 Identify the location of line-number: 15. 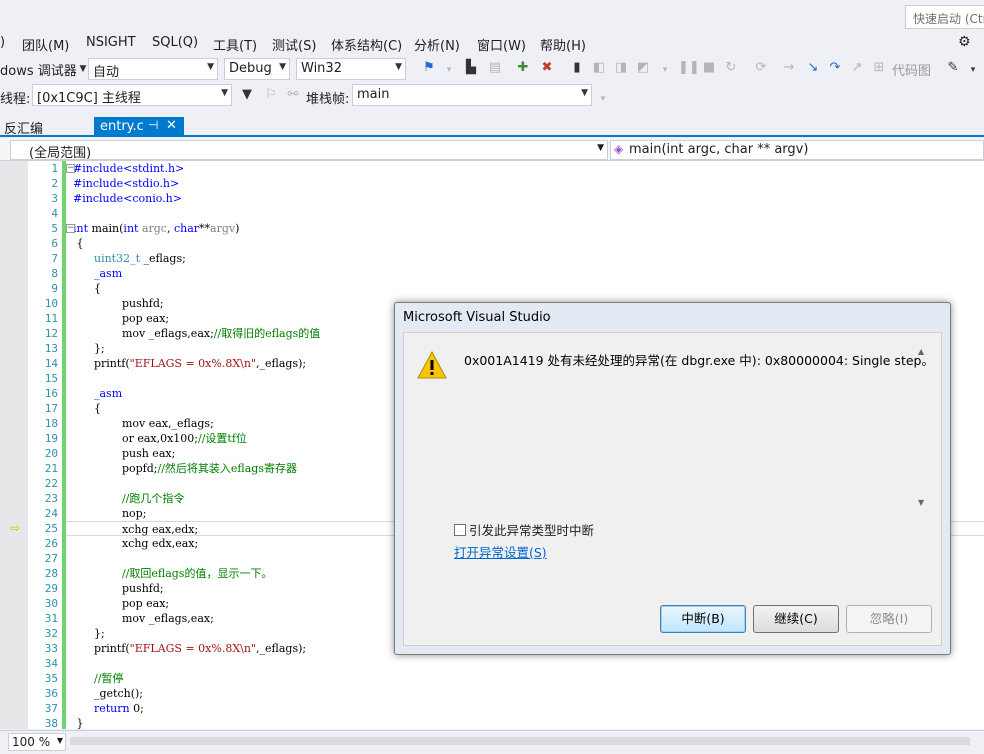
(51, 378).